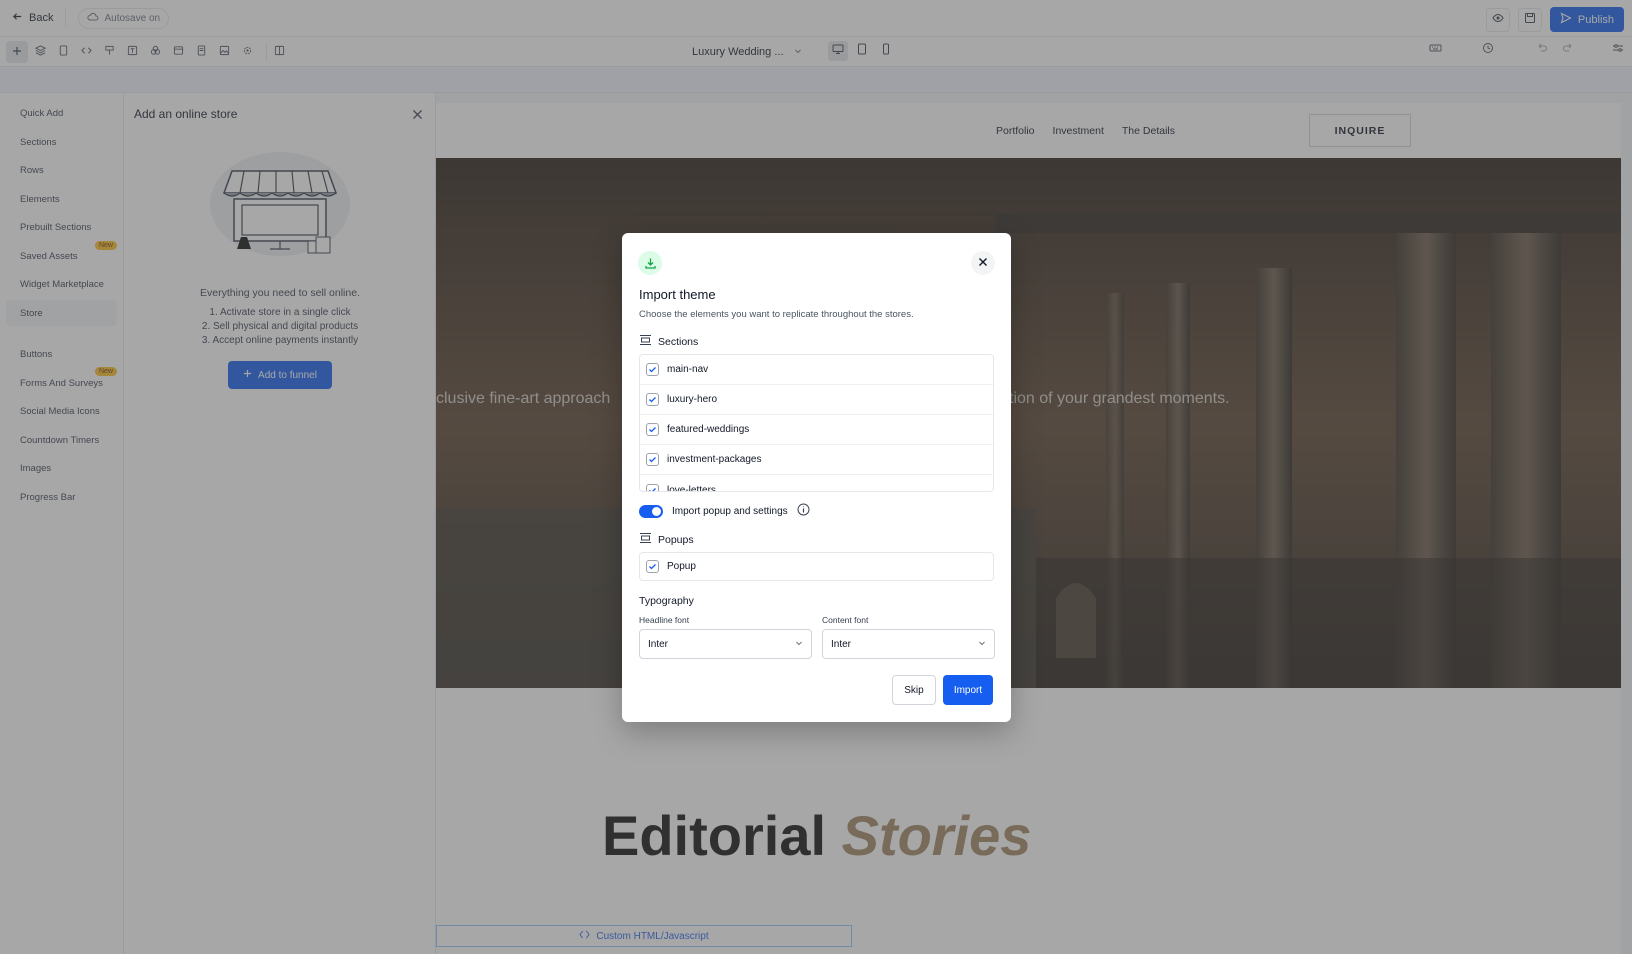 Image resolution: width=1632 pixels, height=954 pixels. Describe the element at coordinates (816, 400) in the screenshot. I see `section-option: luxury-hero` at that location.